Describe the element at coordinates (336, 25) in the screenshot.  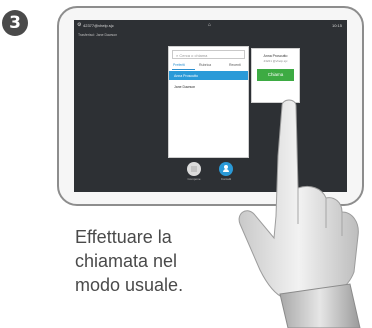
I see `clock: 10:15` at that location.